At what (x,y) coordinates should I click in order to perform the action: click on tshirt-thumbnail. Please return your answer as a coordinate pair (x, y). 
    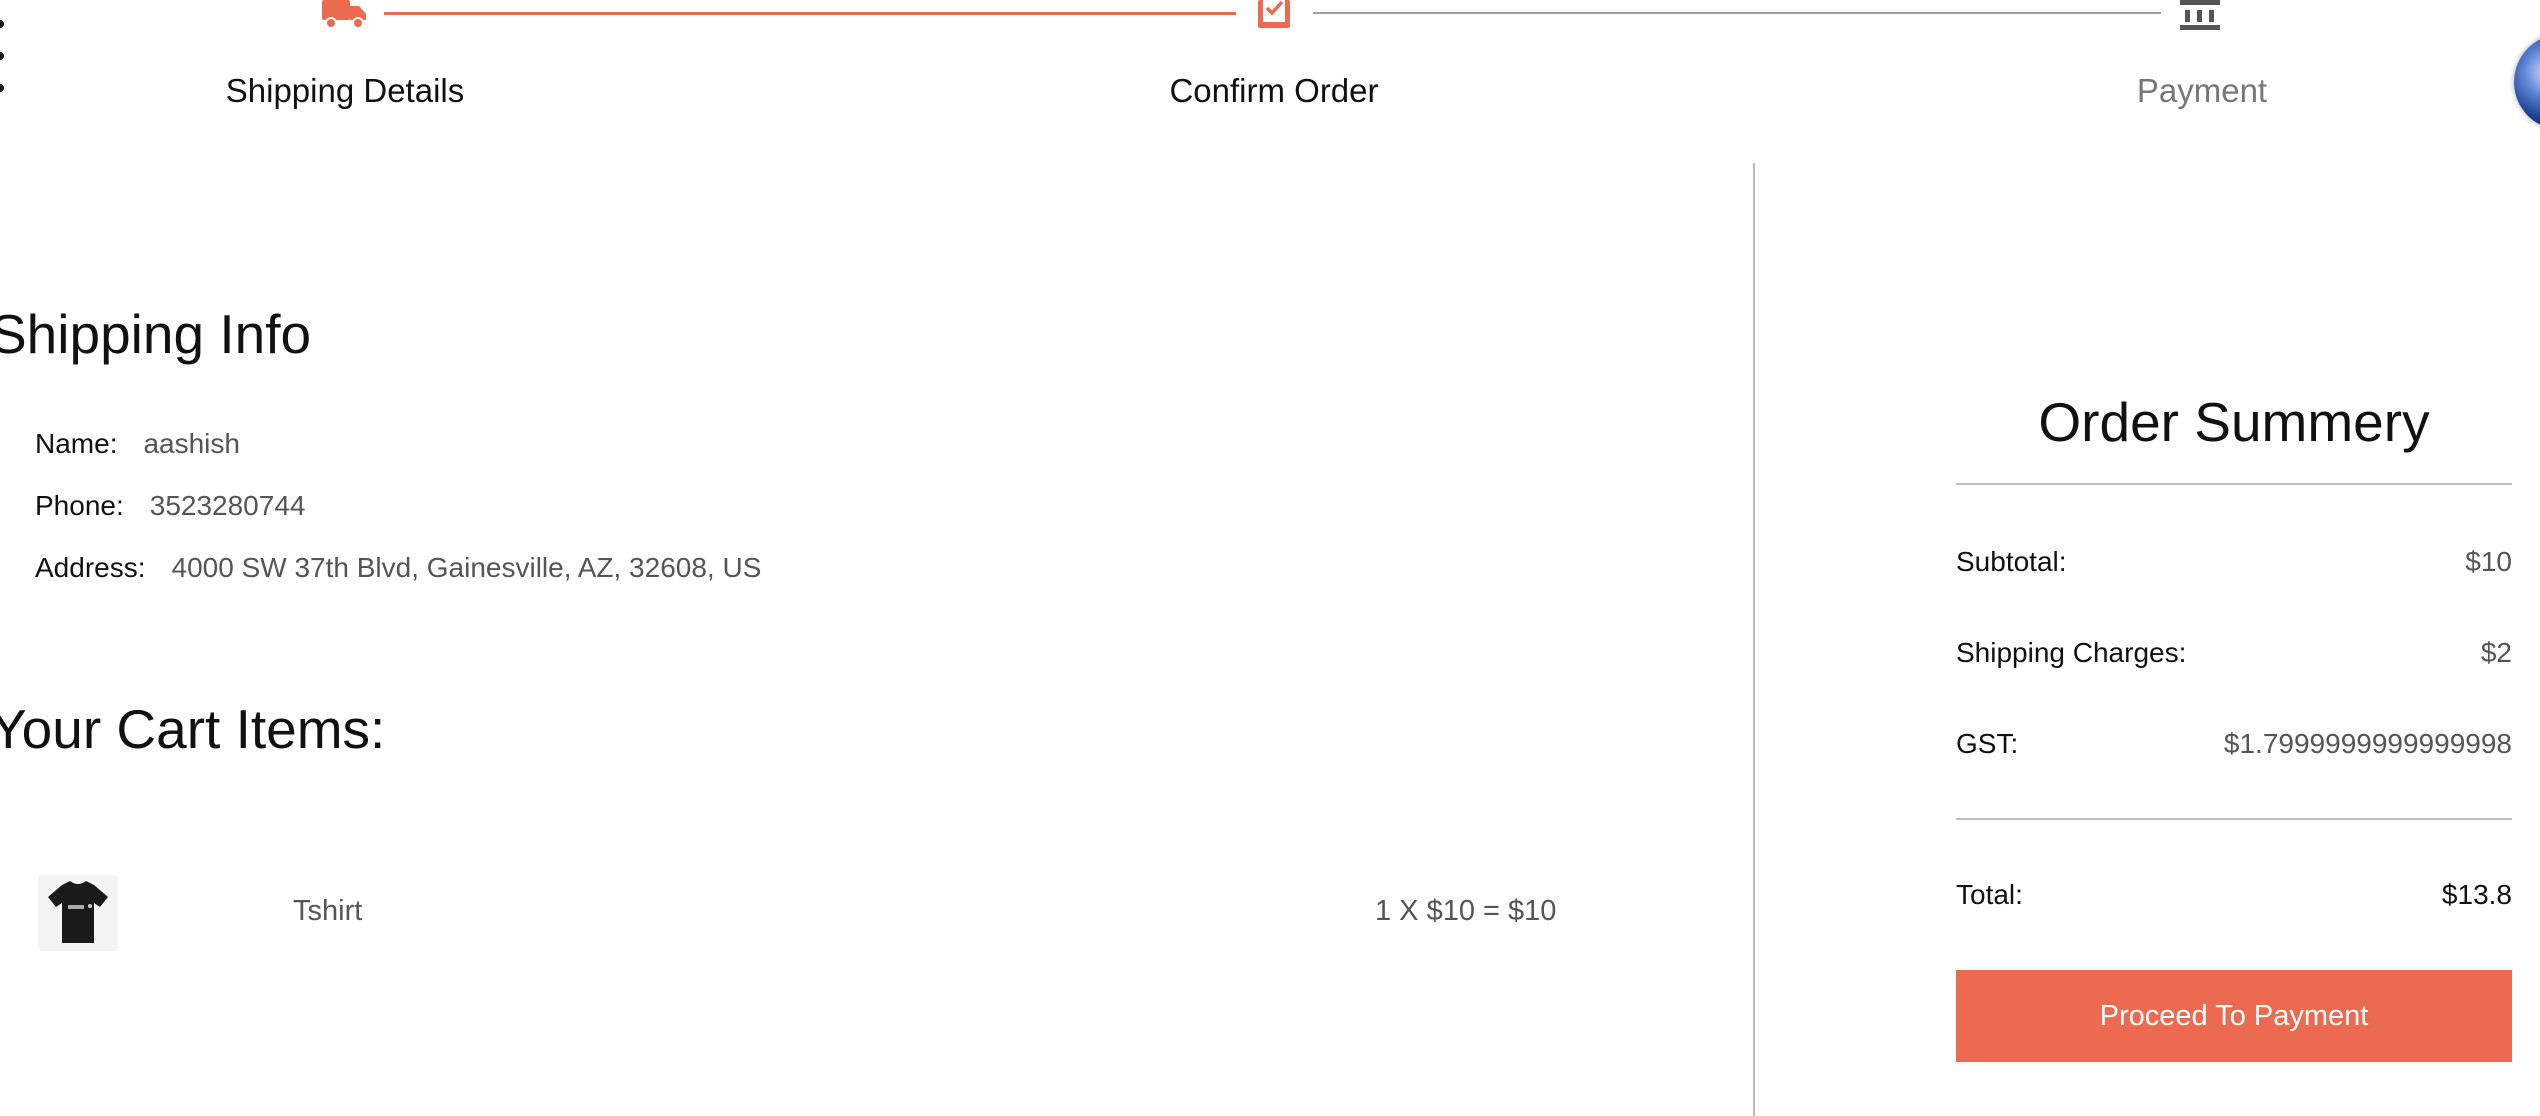
    Looking at the image, I should click on (78, 913).